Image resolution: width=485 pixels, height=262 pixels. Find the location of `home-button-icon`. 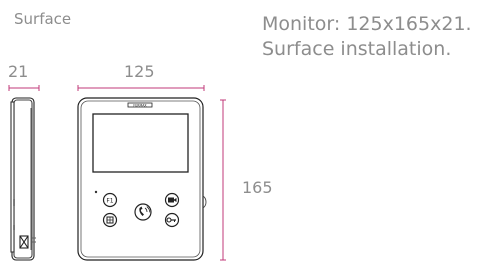

home-button-icon is located at coordinates (110, 220).